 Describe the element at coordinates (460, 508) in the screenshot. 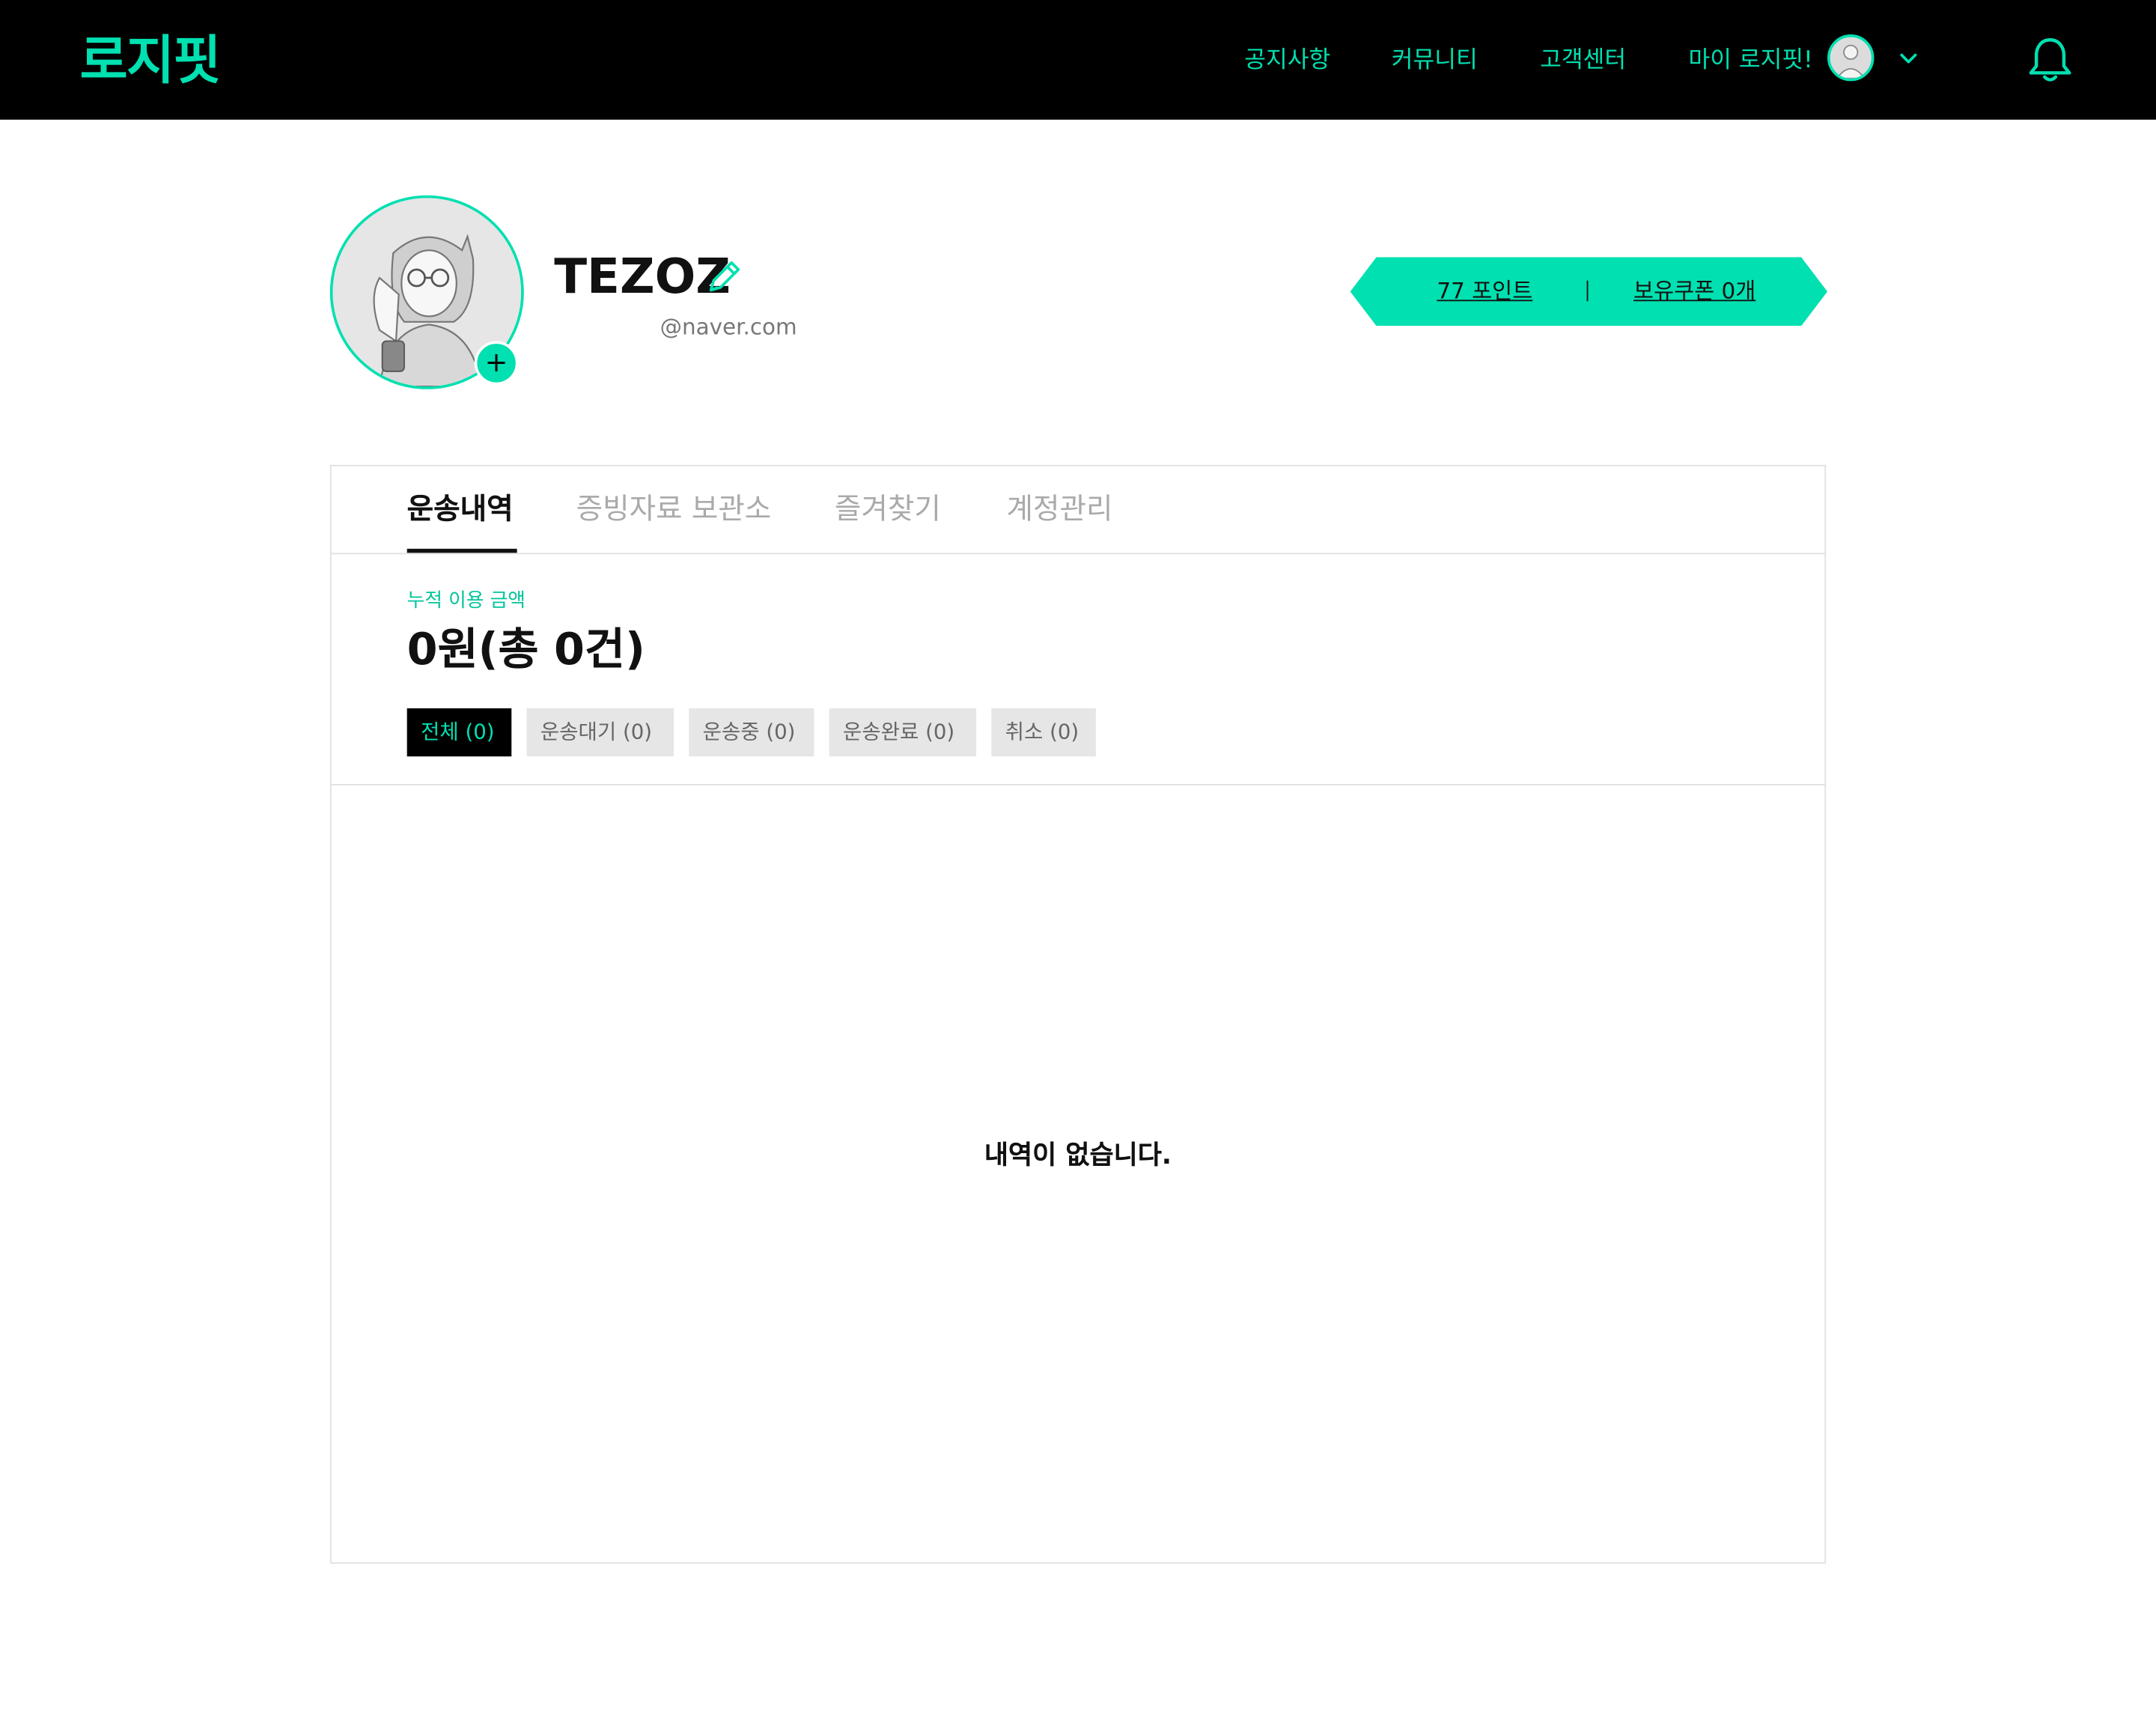

I see `tab-shipping-history: 운송내역` at that location.